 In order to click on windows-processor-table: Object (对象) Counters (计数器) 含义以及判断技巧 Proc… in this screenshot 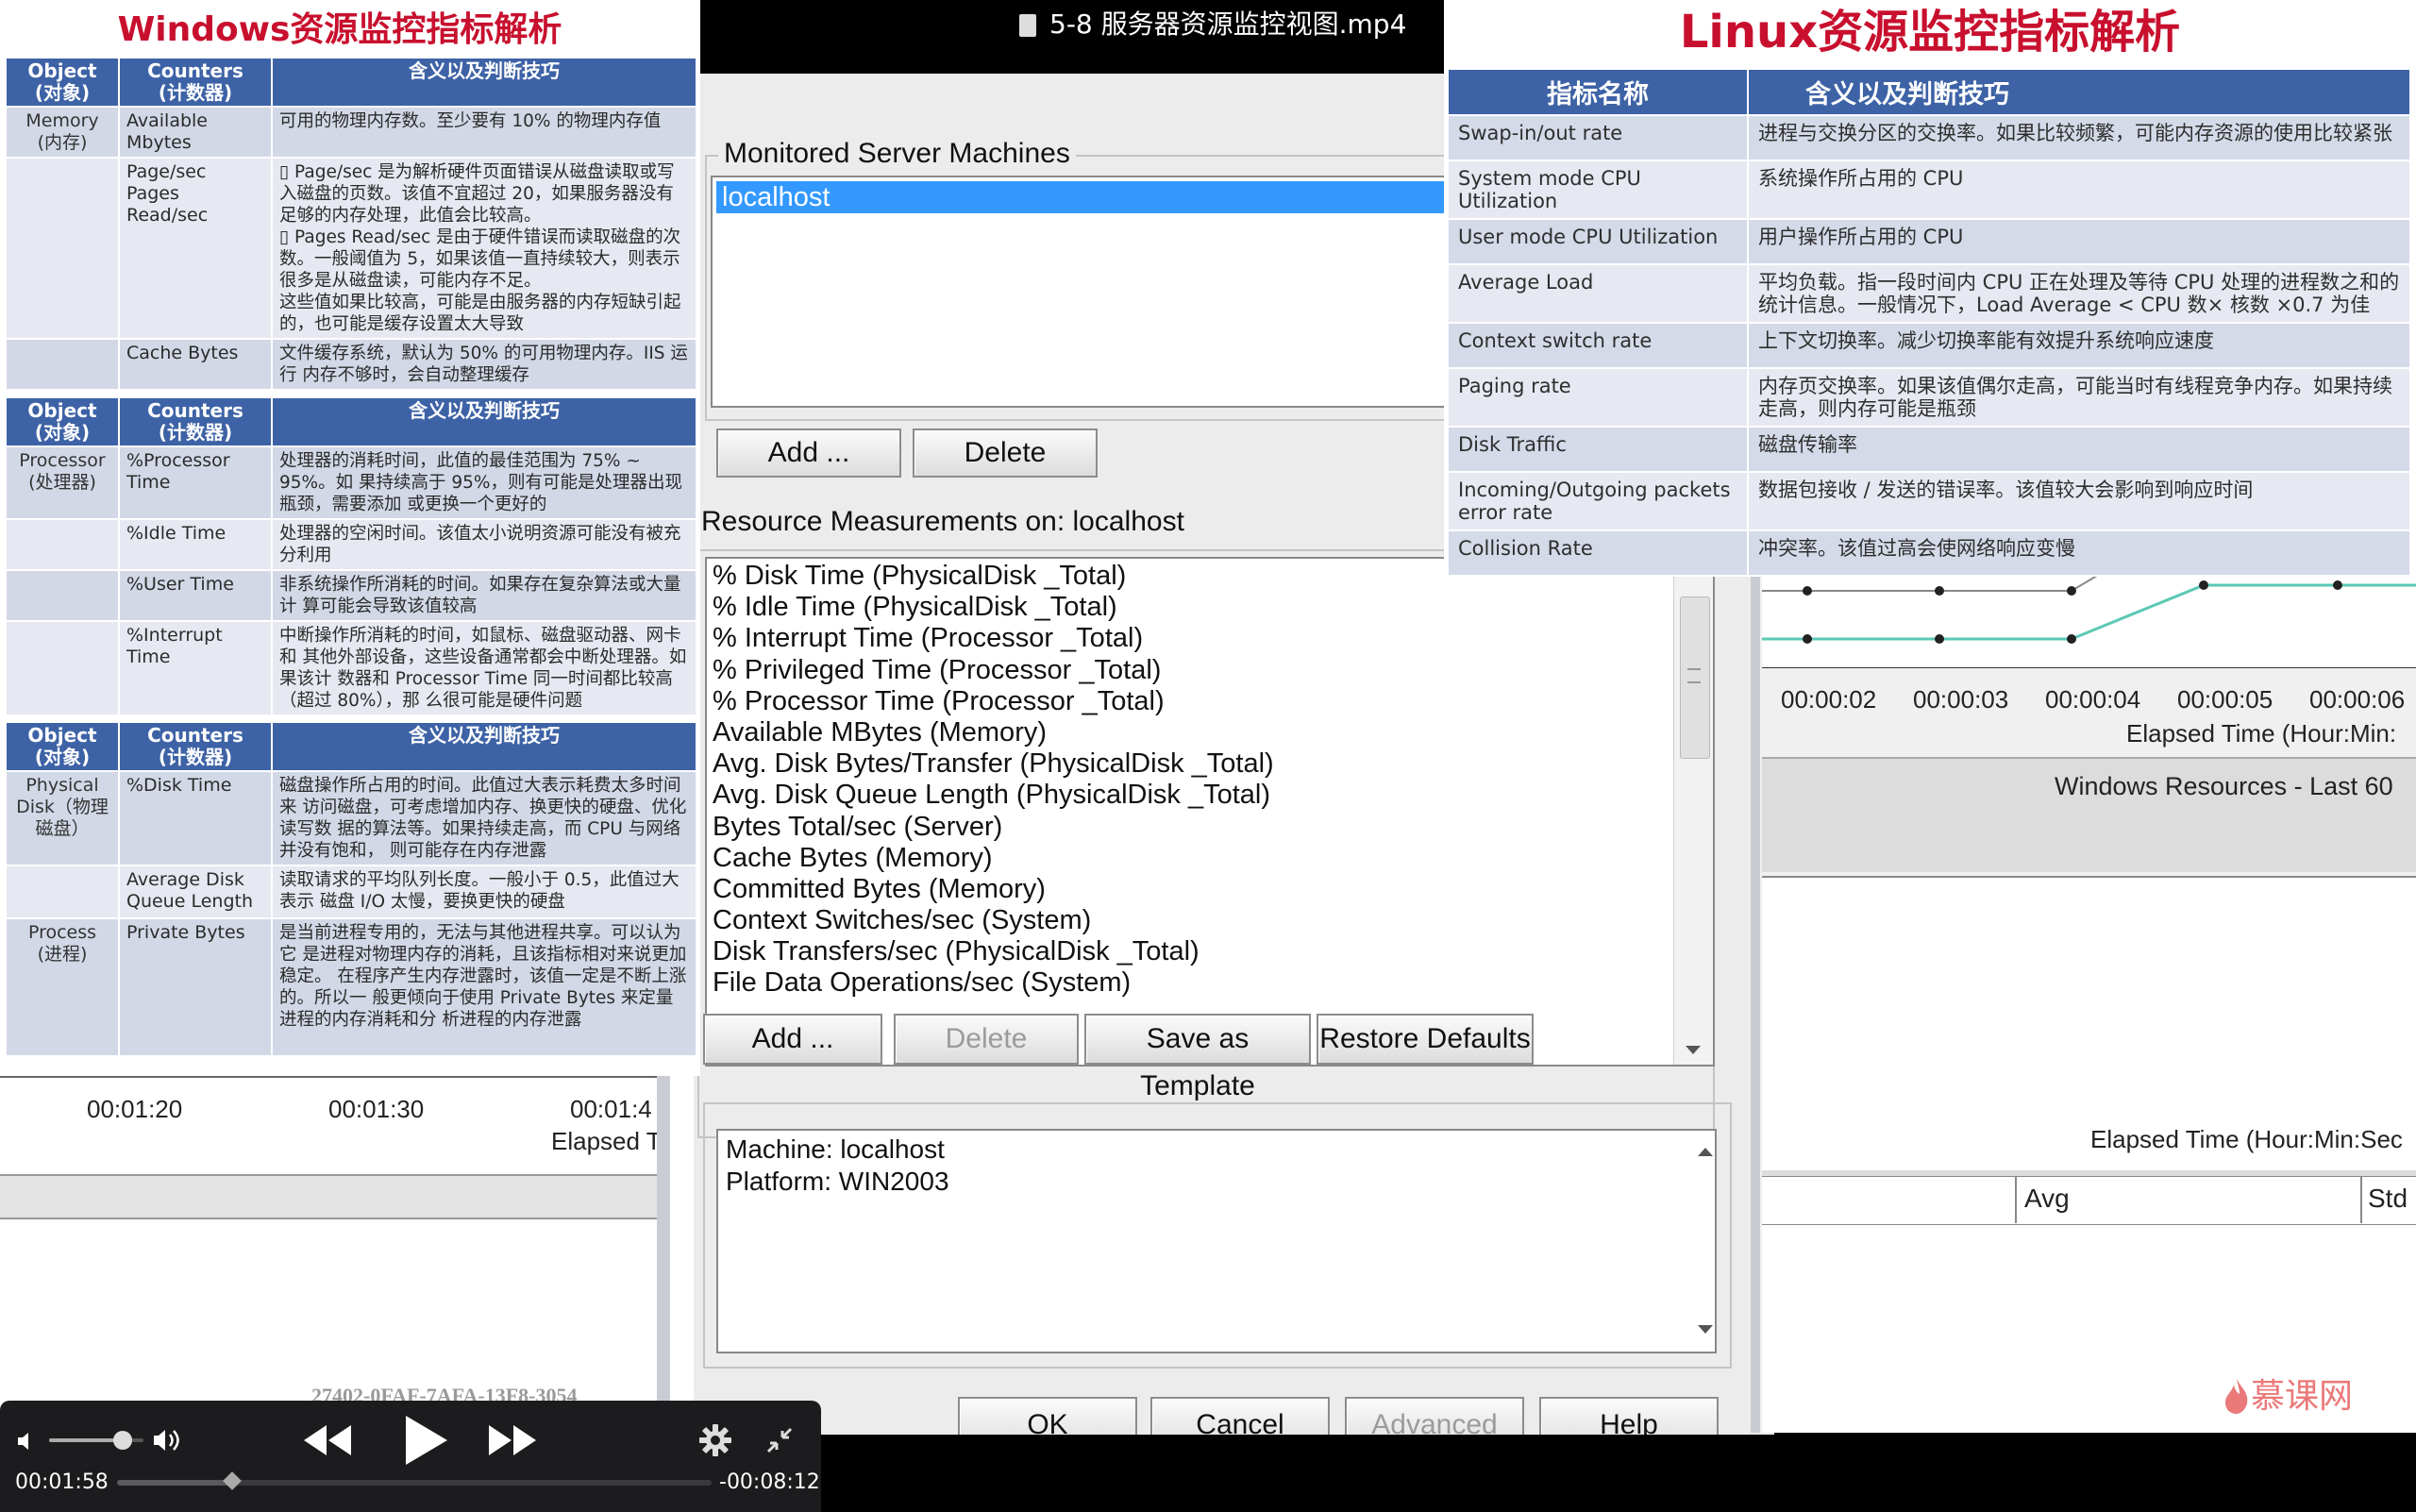, I will do `click(351, 556)`.